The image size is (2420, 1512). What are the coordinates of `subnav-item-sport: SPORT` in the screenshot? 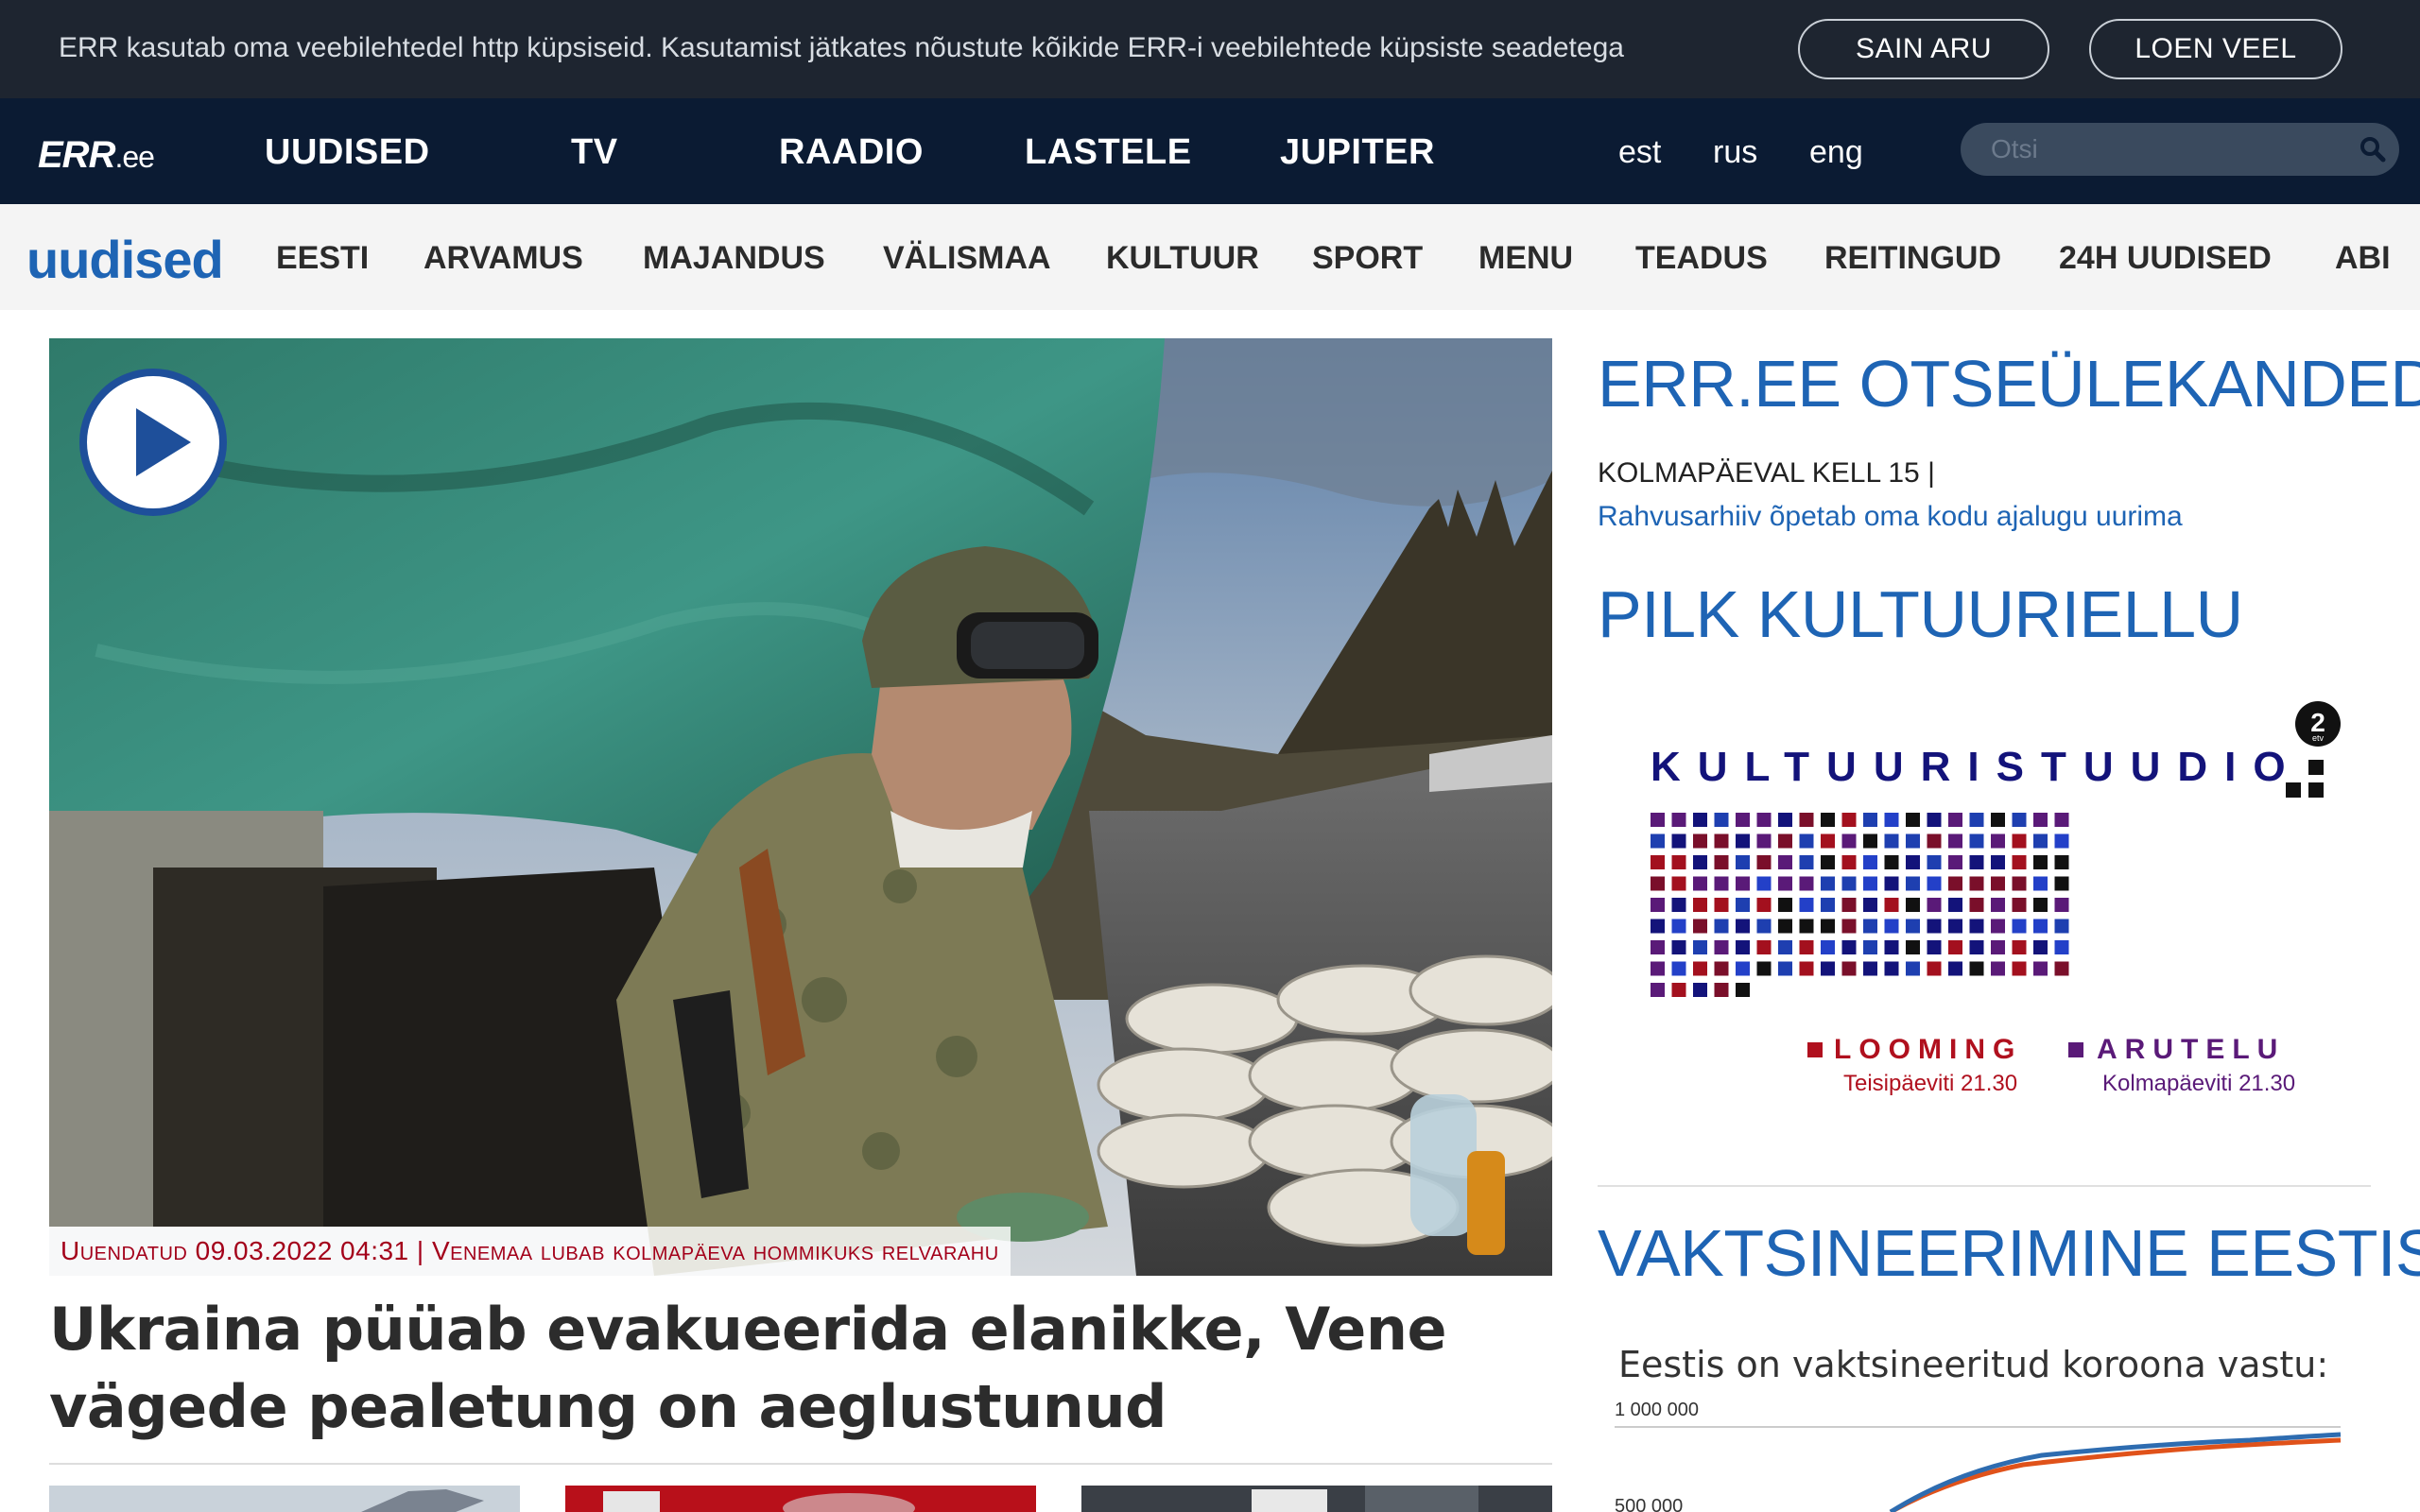 It's located at (1367, 258).